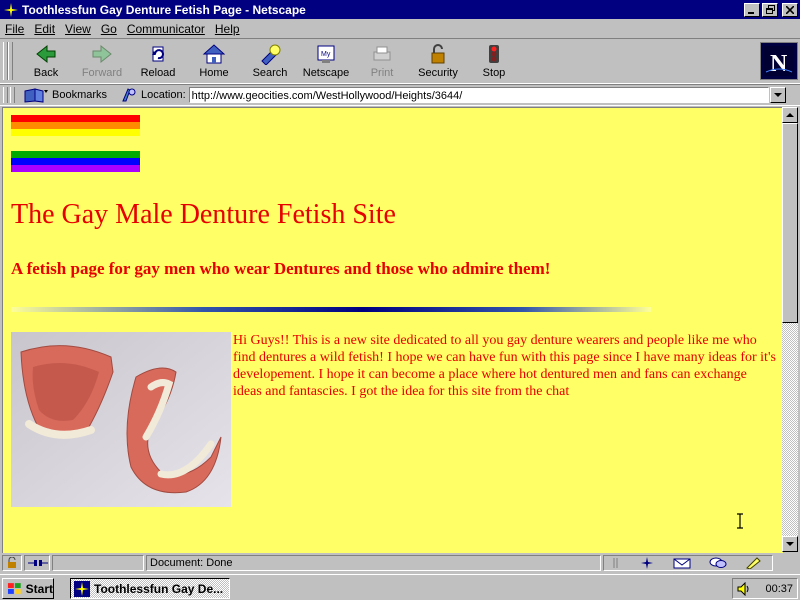 The width and height of the screenshot is (800, 600). Describe the element at coordinates (44, 29) in the screenshot. I see `menu-edit: Edit` at that location.